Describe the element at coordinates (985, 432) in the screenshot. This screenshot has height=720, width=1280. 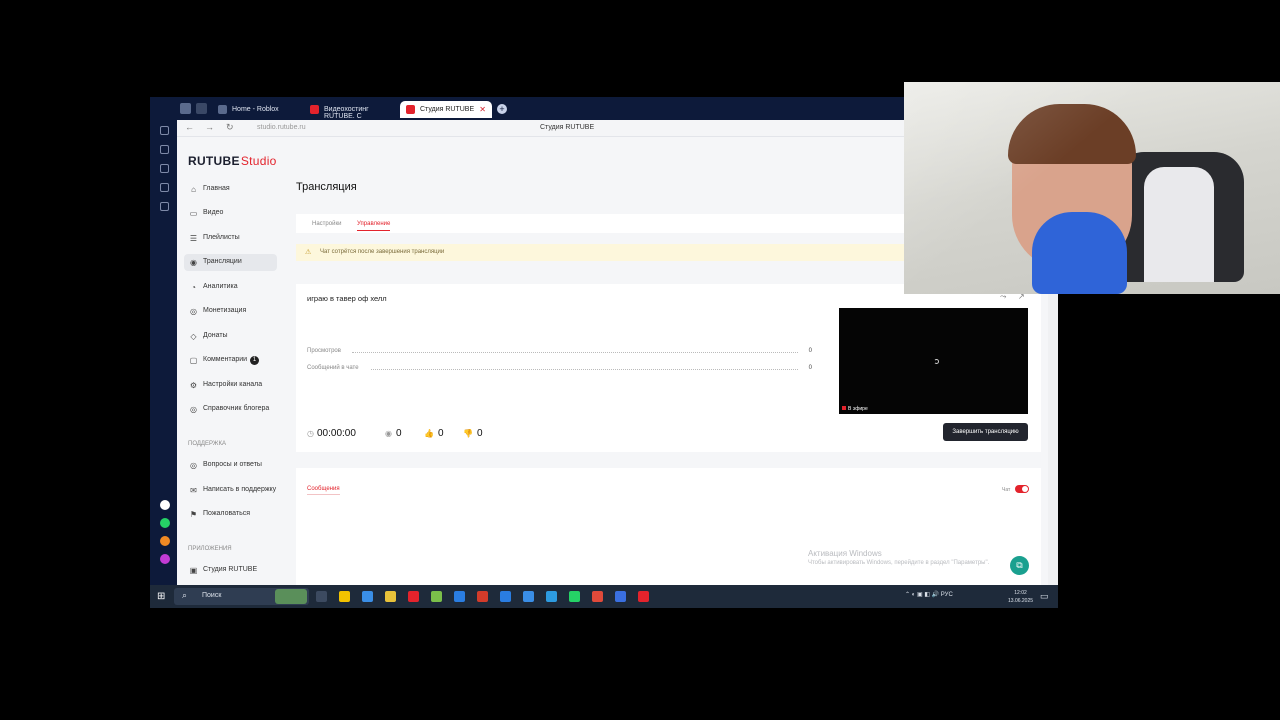
I see `end-stream-button: Завершить трансляцию` at that location.